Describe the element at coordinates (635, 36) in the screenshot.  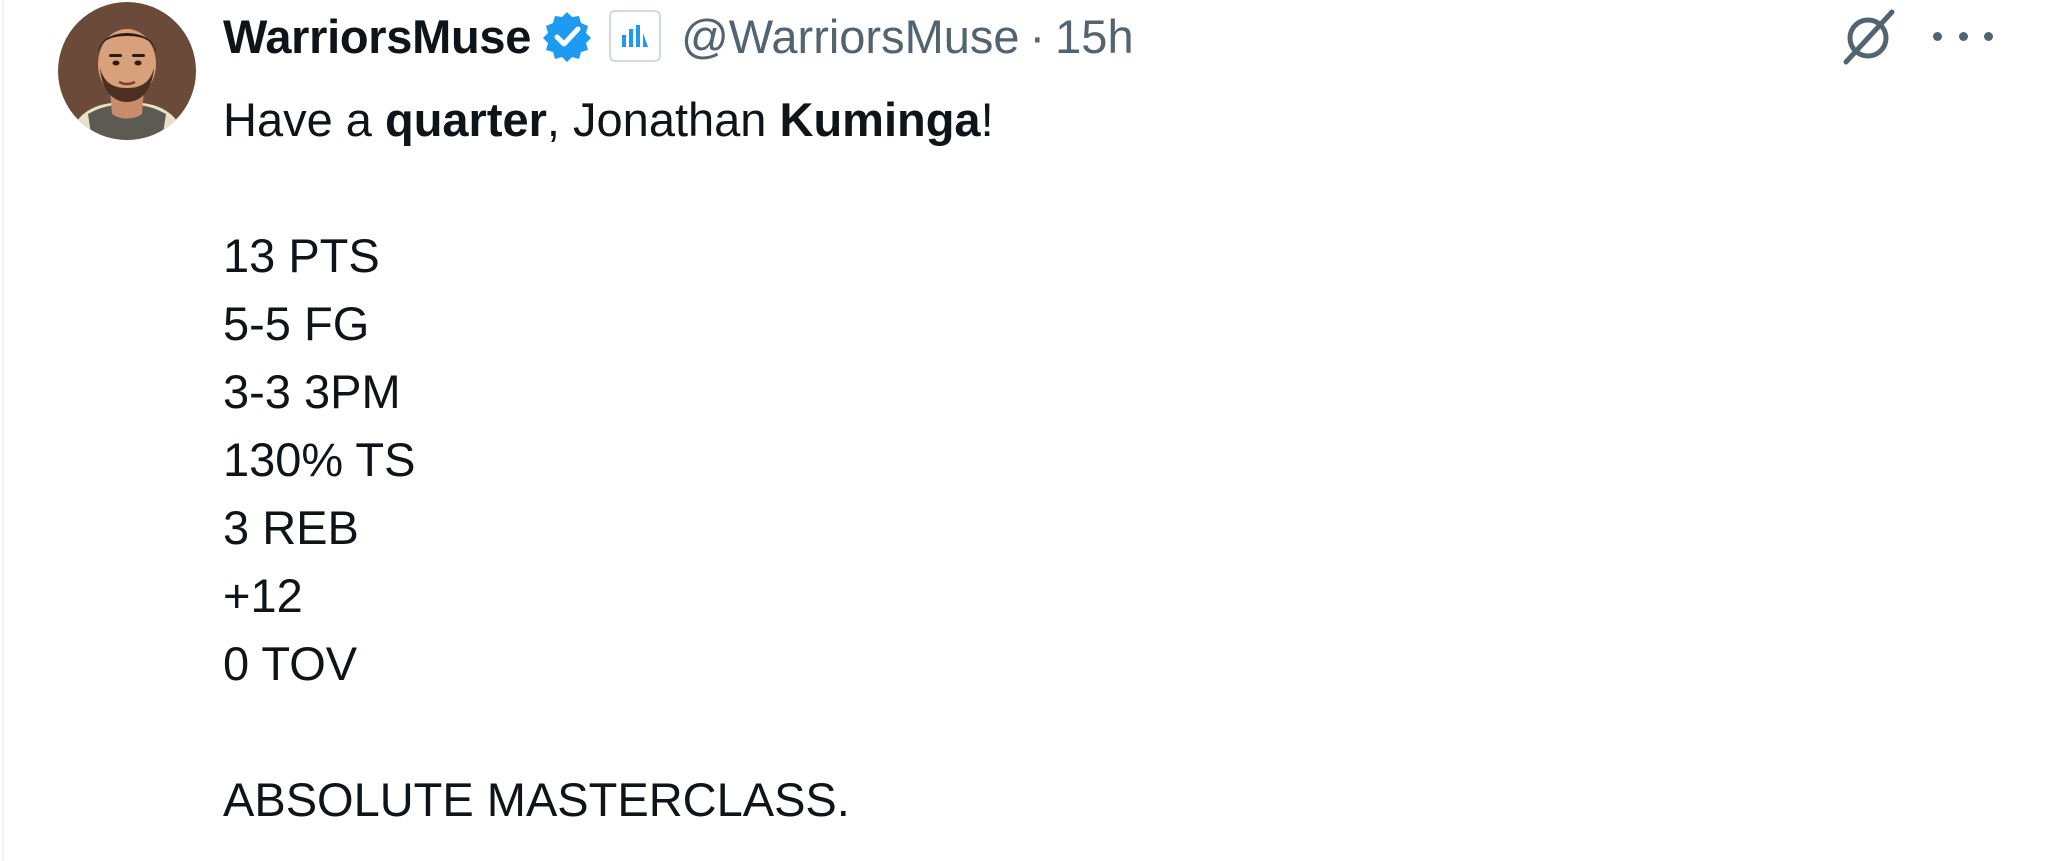
I see `affiliate-badge-icon` at that location.